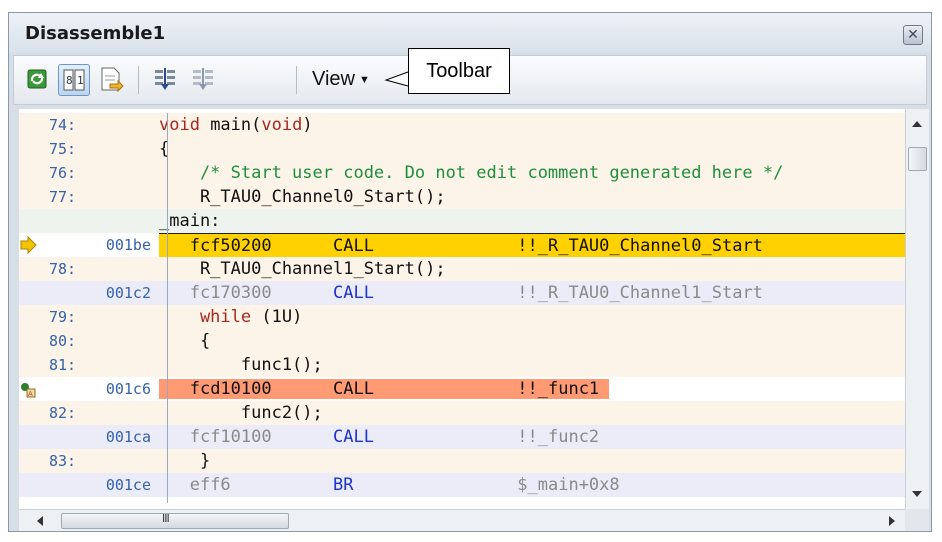 The height and width of the screenshot is (542, 942). I want to click on source-line: 81: func1();, so click(462, 365).